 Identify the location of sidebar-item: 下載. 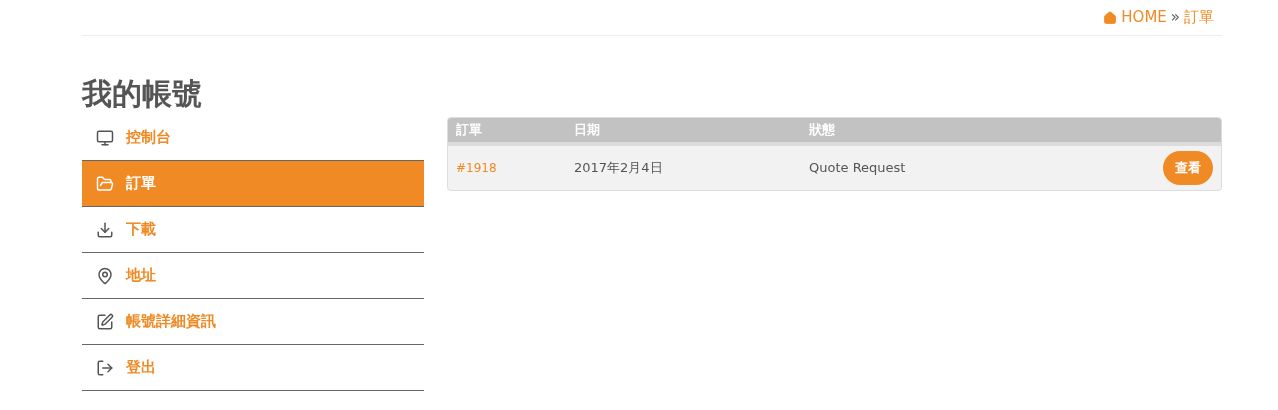
(253, 230).